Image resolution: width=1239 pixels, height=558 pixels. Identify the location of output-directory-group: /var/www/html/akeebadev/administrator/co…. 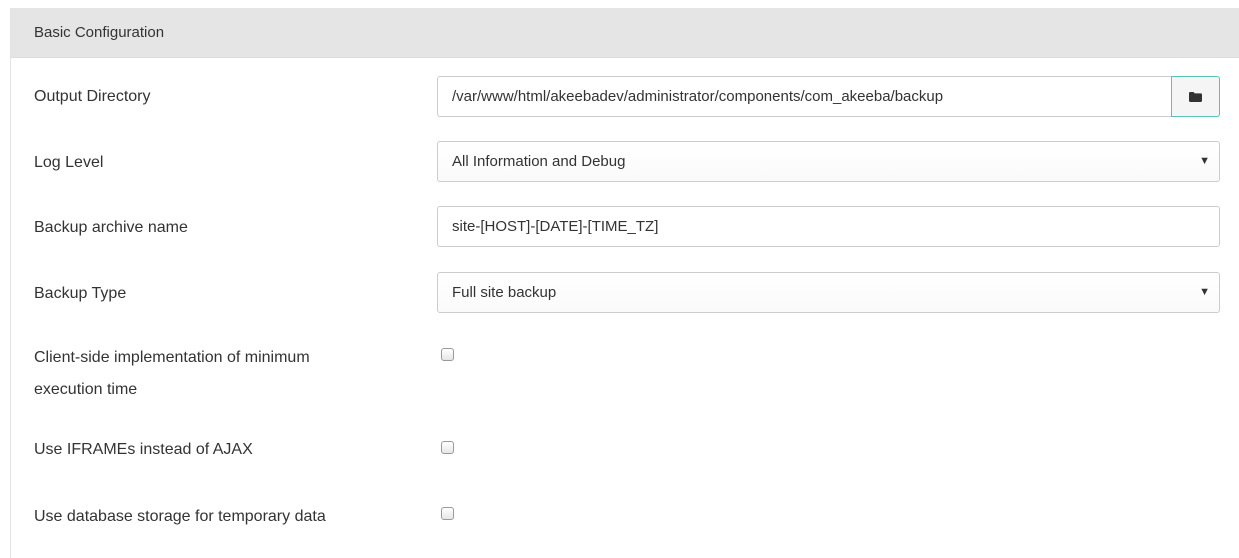
(828, 96).